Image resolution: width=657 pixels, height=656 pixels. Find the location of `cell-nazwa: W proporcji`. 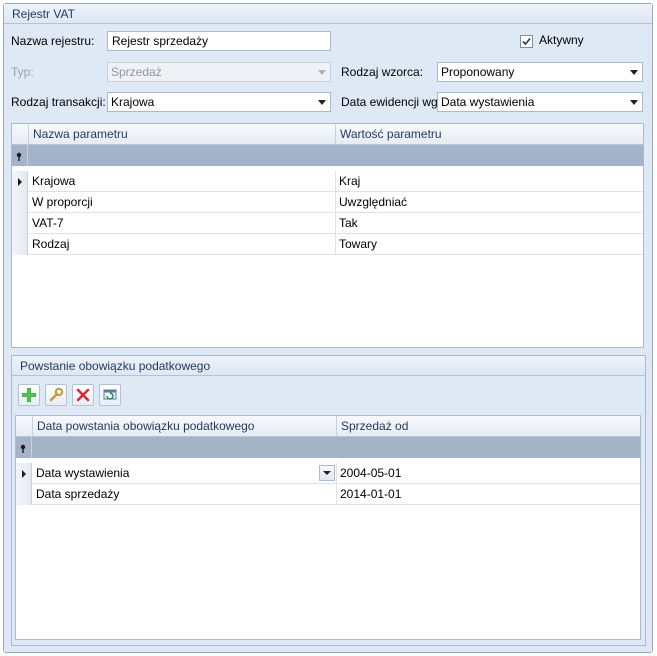

cell-nazwa: W proporcji is located at coordinates (62, 202).